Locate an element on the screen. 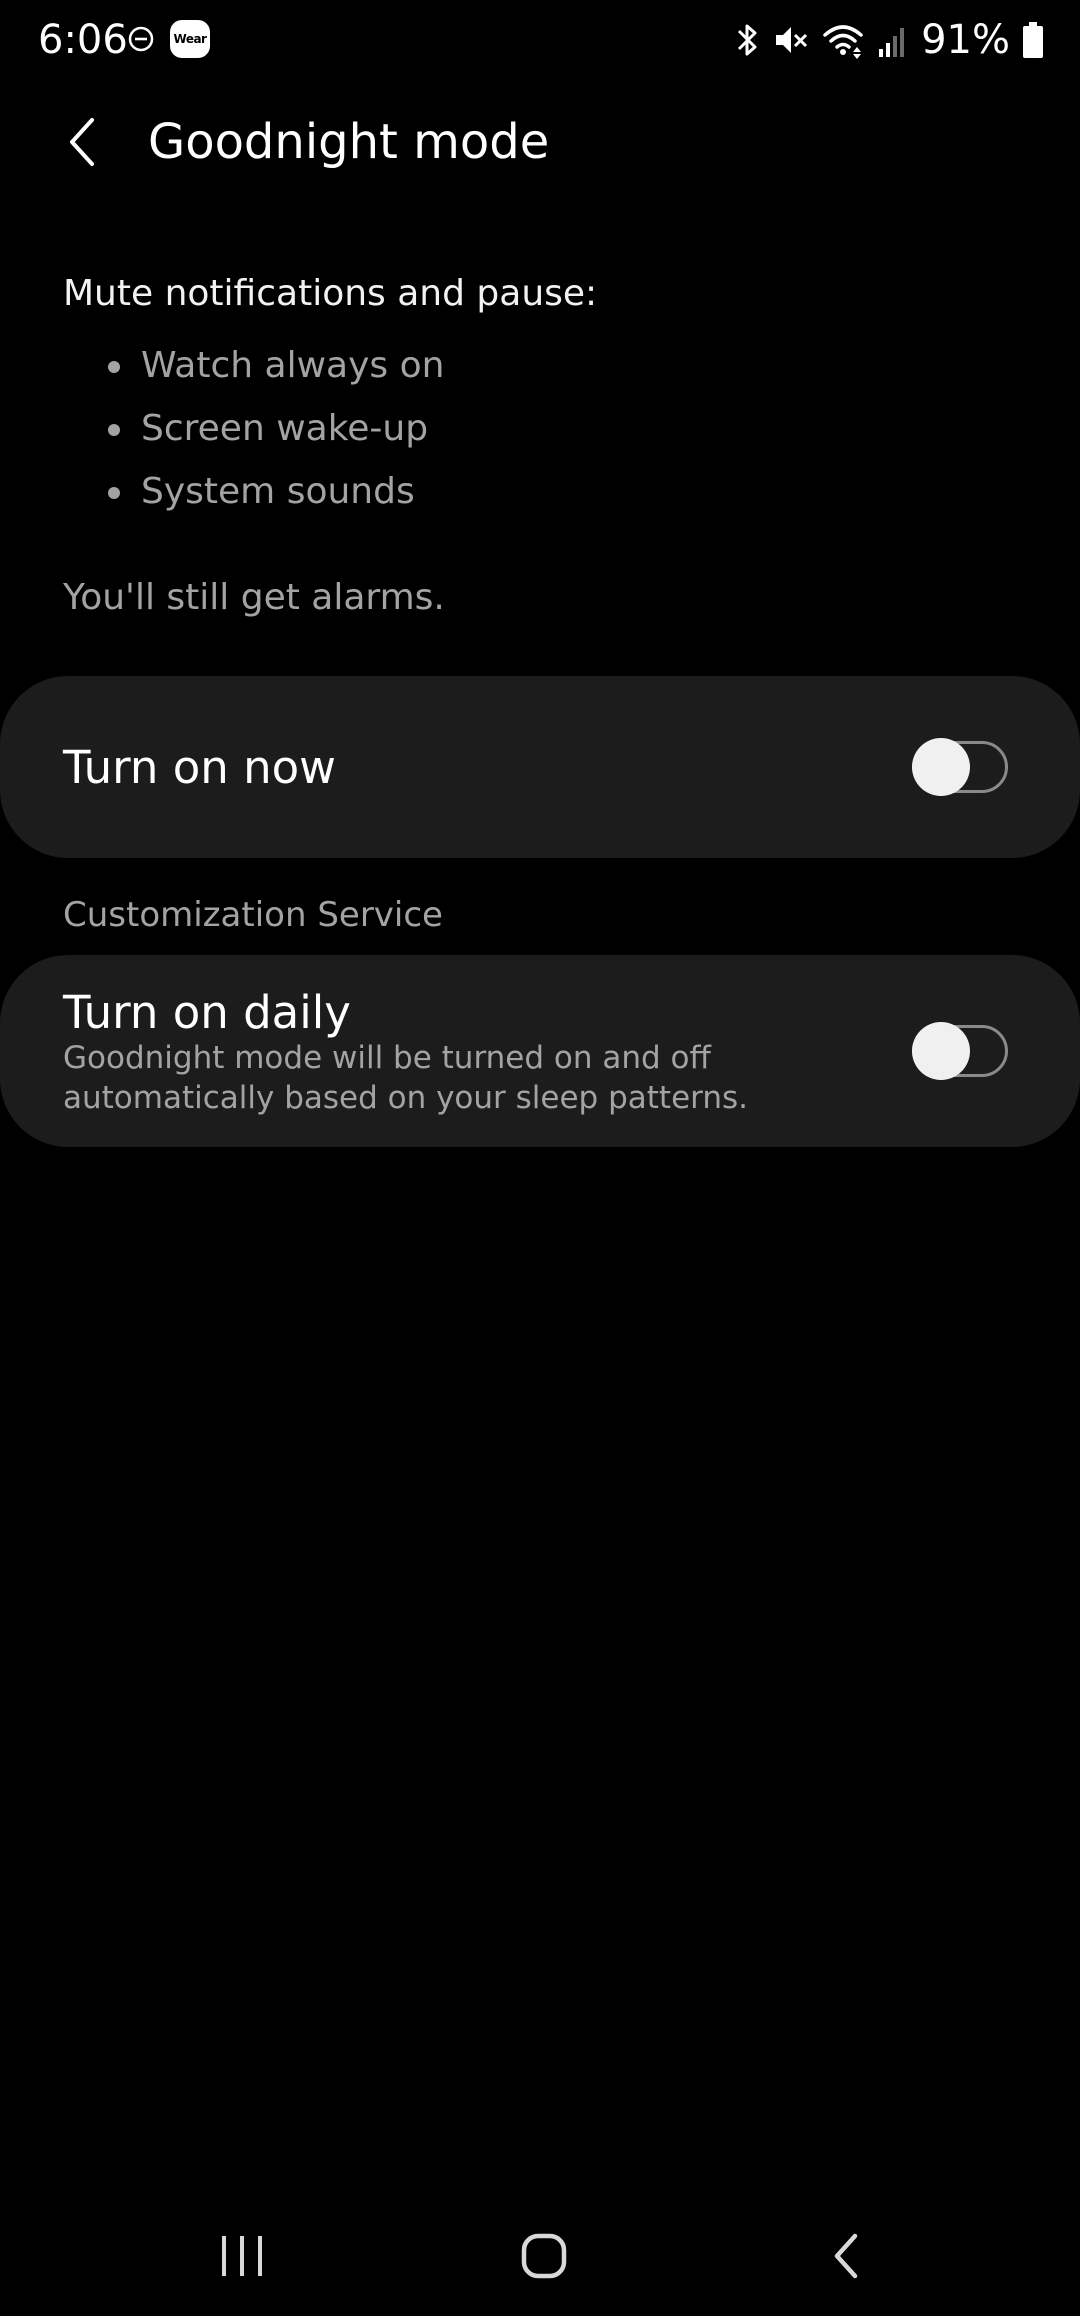 The image size is (1080, 2316). recent-apps-button is located at coordinates (242, 2256).